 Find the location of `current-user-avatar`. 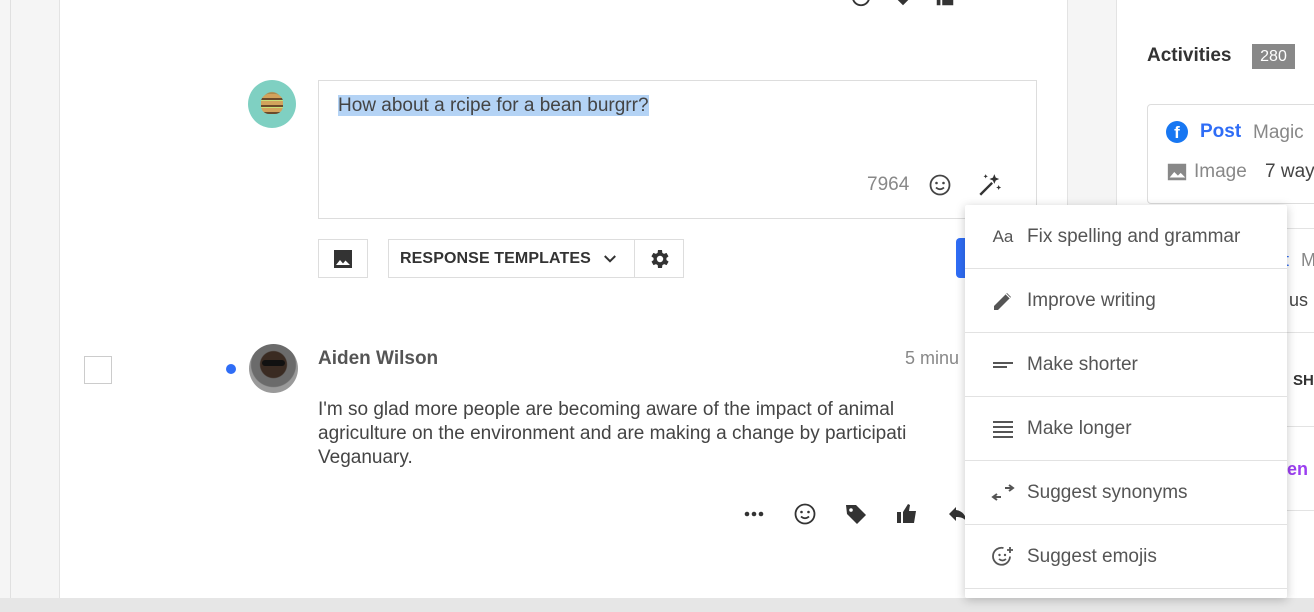

current-user-avatar is located at coordinates (272, 104).